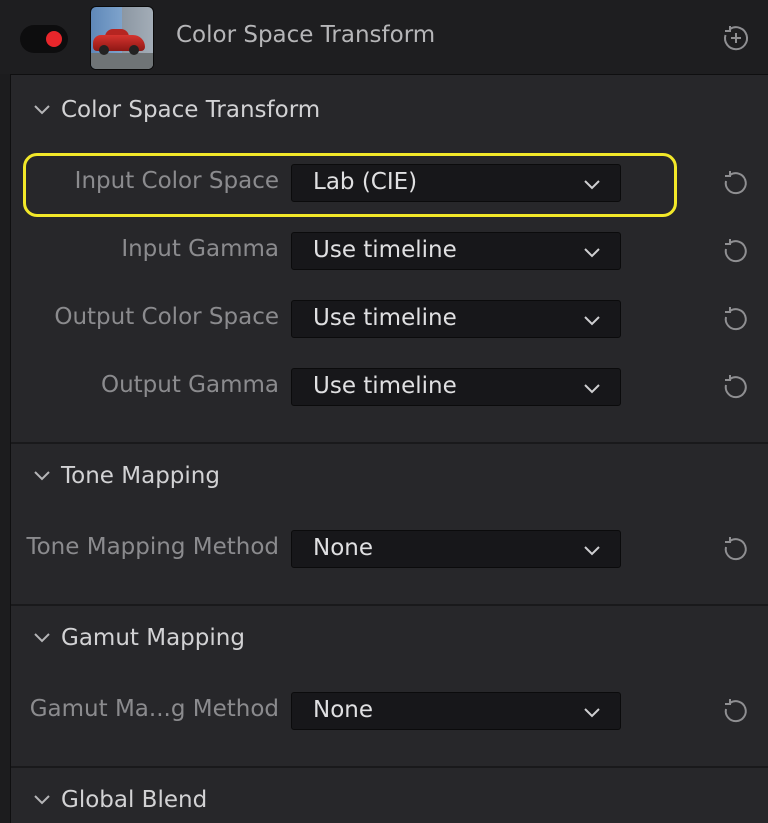 This screenshot has height=823, width=768. I want to click on section-title: Gamut Mapping, so click(153, 638).